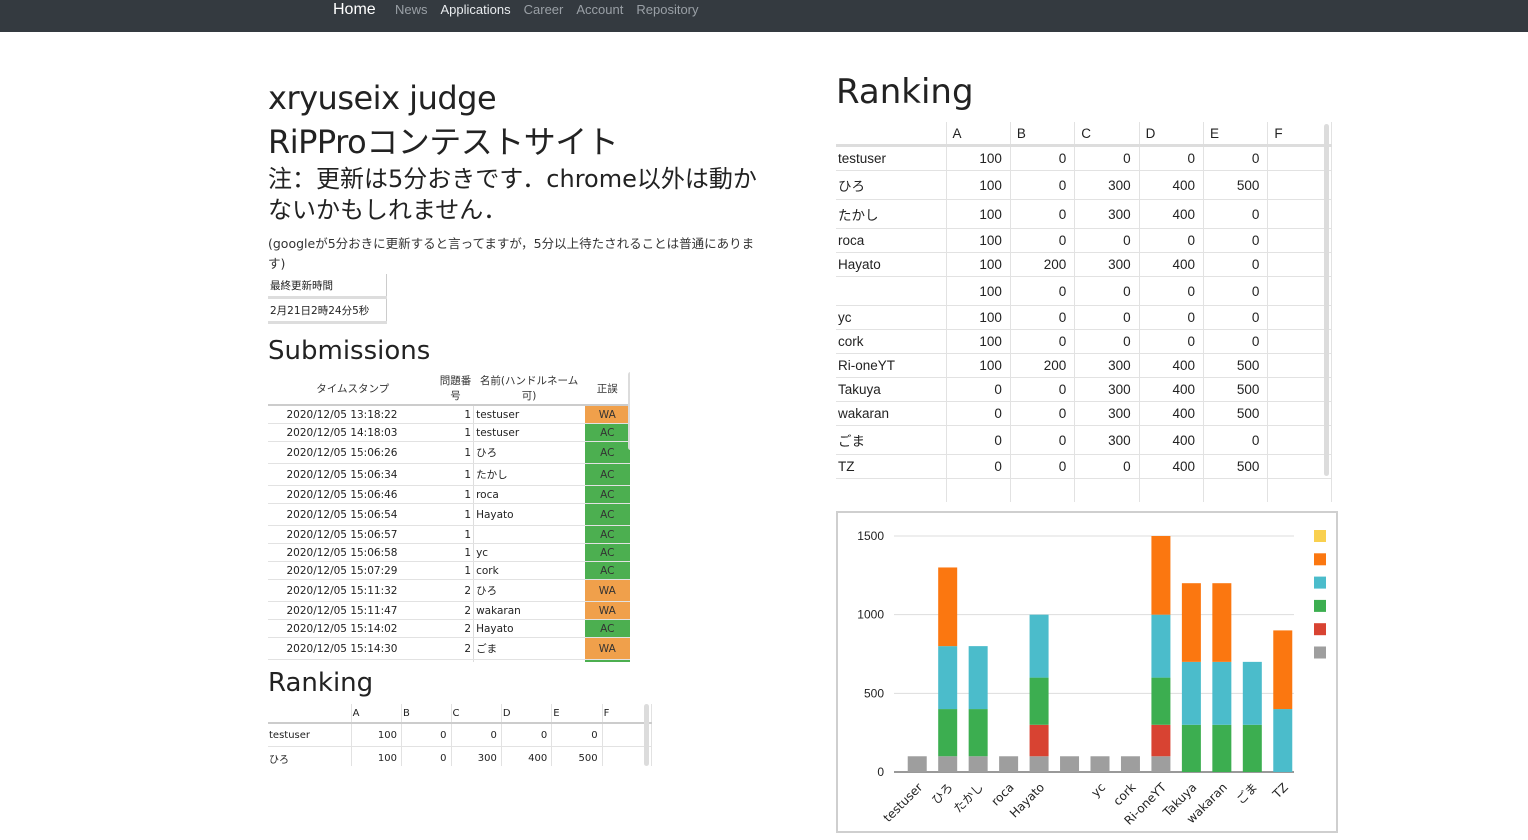  What do you see at coordinates (529, 648) in the screenshot?
I see `submission-name: ごま` at bounding box center [529, 648].